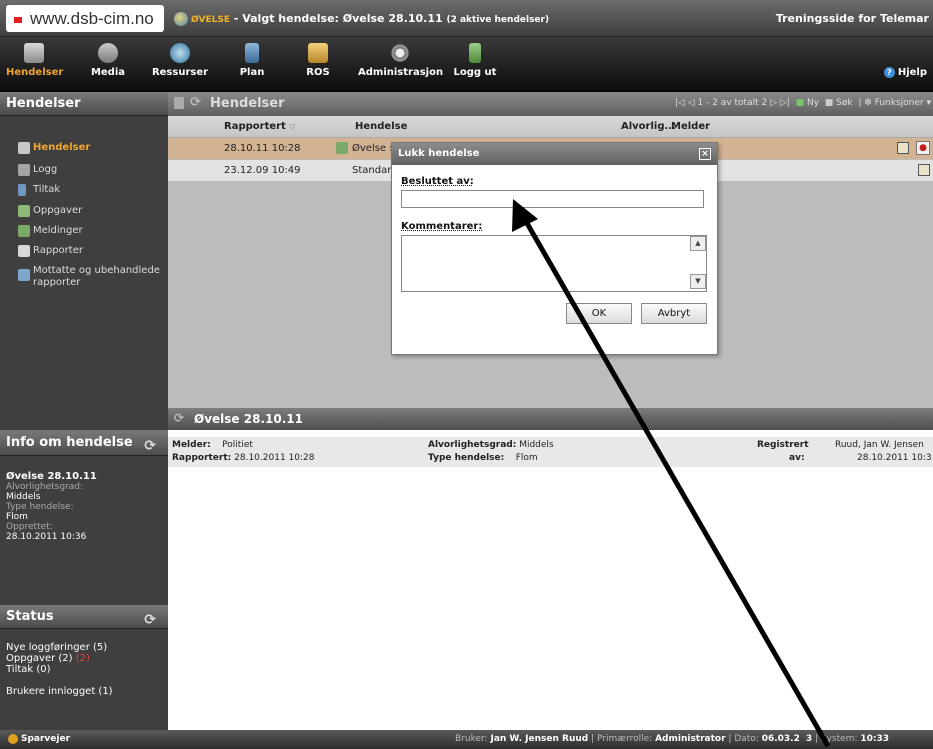  I want to click on status-tasks: Oppgaver (2) (2), so click(85, 658).